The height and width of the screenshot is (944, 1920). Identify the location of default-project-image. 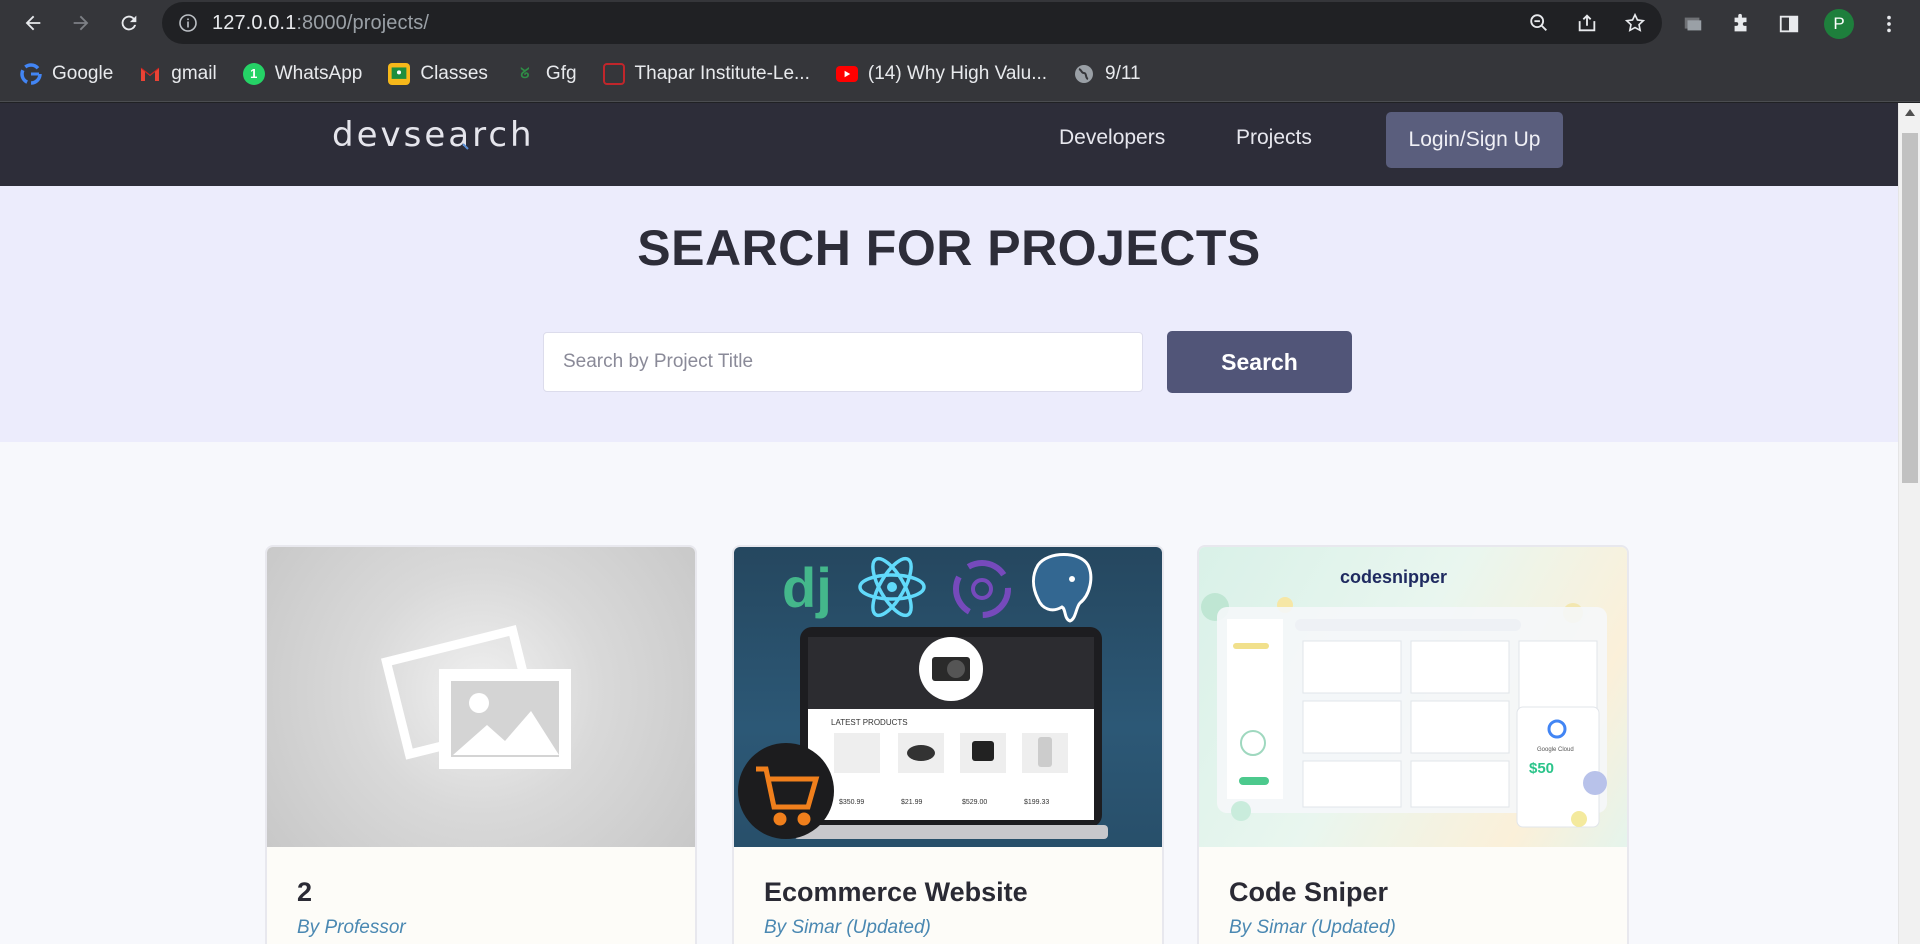
(481, 697).